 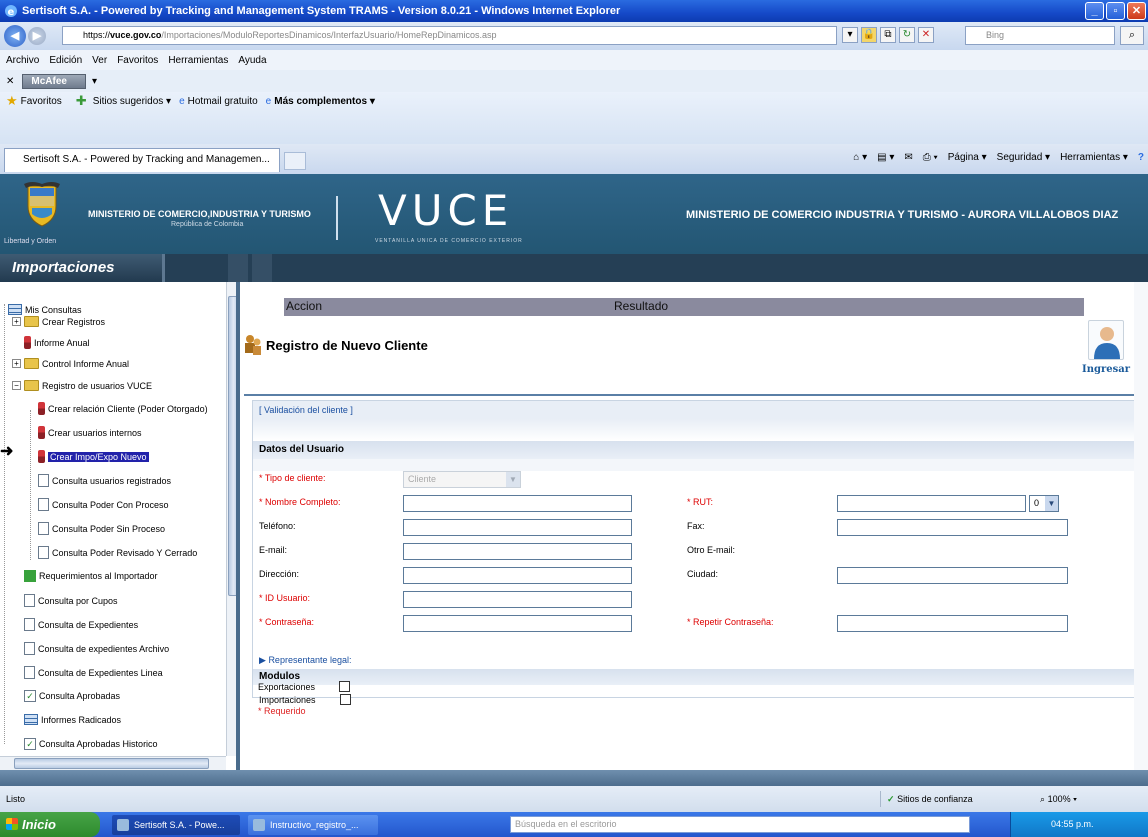 What do you see at coordinates (931, 503) in the screenshot?
I see `rut-input` at bounding box center [931, 503].